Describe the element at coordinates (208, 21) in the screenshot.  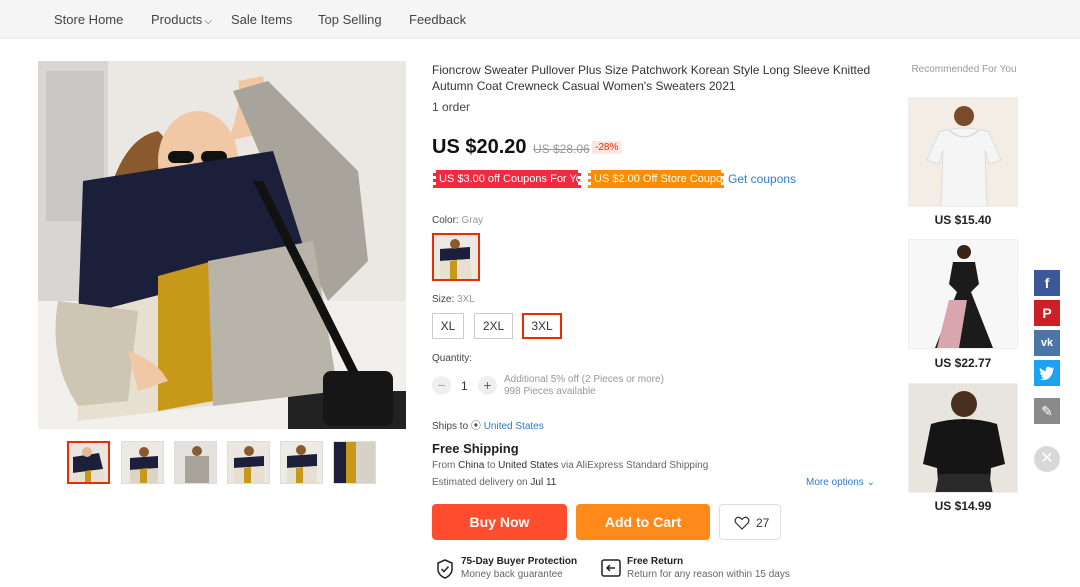
I see `chevron-down-icon: ⌵` at that location.